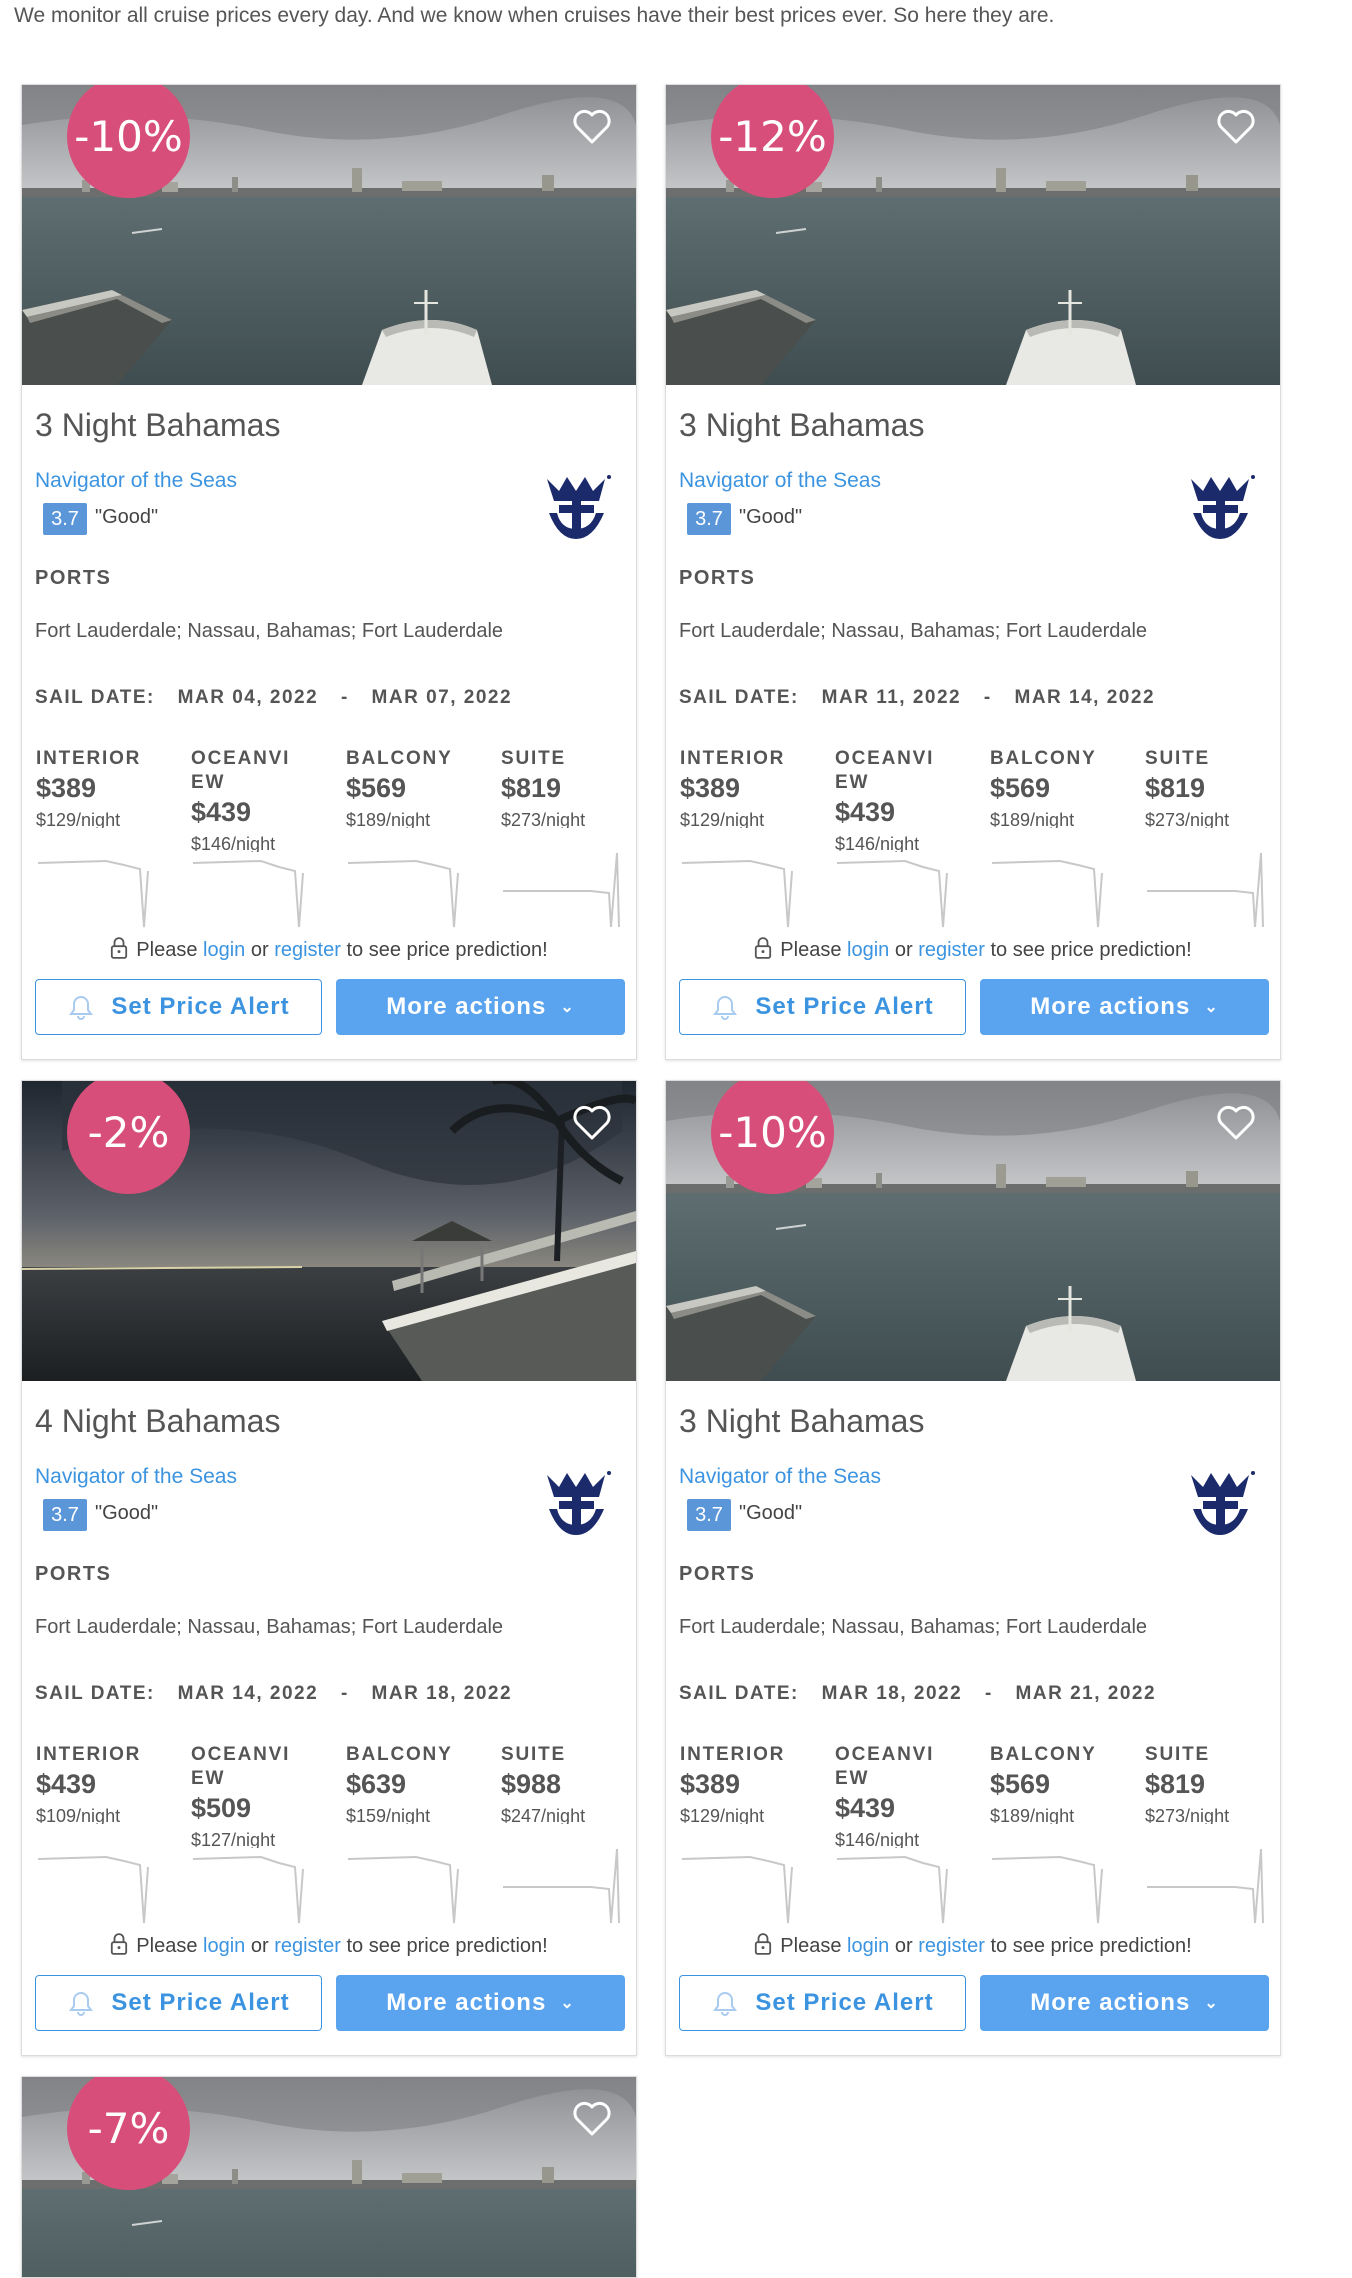 The width and height of the screenshot is (1352, 2278). What do you see at coordinates (877, 1839) in the screenshot?
I see `cabin-price-per-night: $146/night` at bounding box center [877, 1839].